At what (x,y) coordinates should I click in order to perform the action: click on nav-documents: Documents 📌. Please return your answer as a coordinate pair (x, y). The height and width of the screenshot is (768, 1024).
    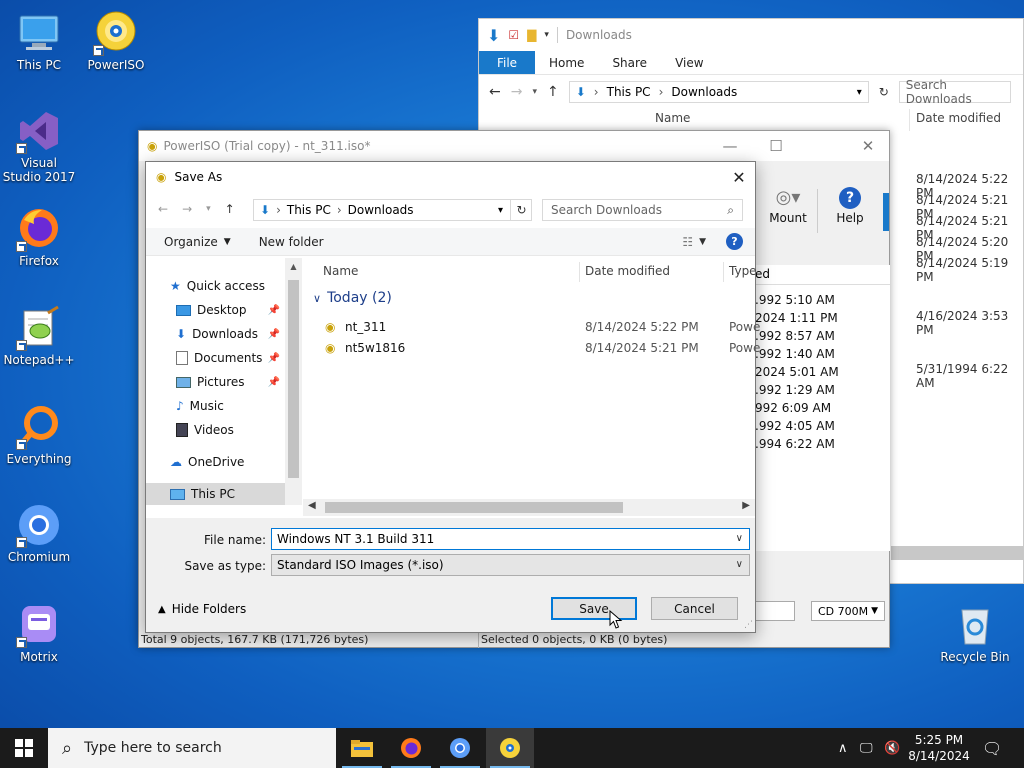
    Looking at the image, I should click on (231, 358).